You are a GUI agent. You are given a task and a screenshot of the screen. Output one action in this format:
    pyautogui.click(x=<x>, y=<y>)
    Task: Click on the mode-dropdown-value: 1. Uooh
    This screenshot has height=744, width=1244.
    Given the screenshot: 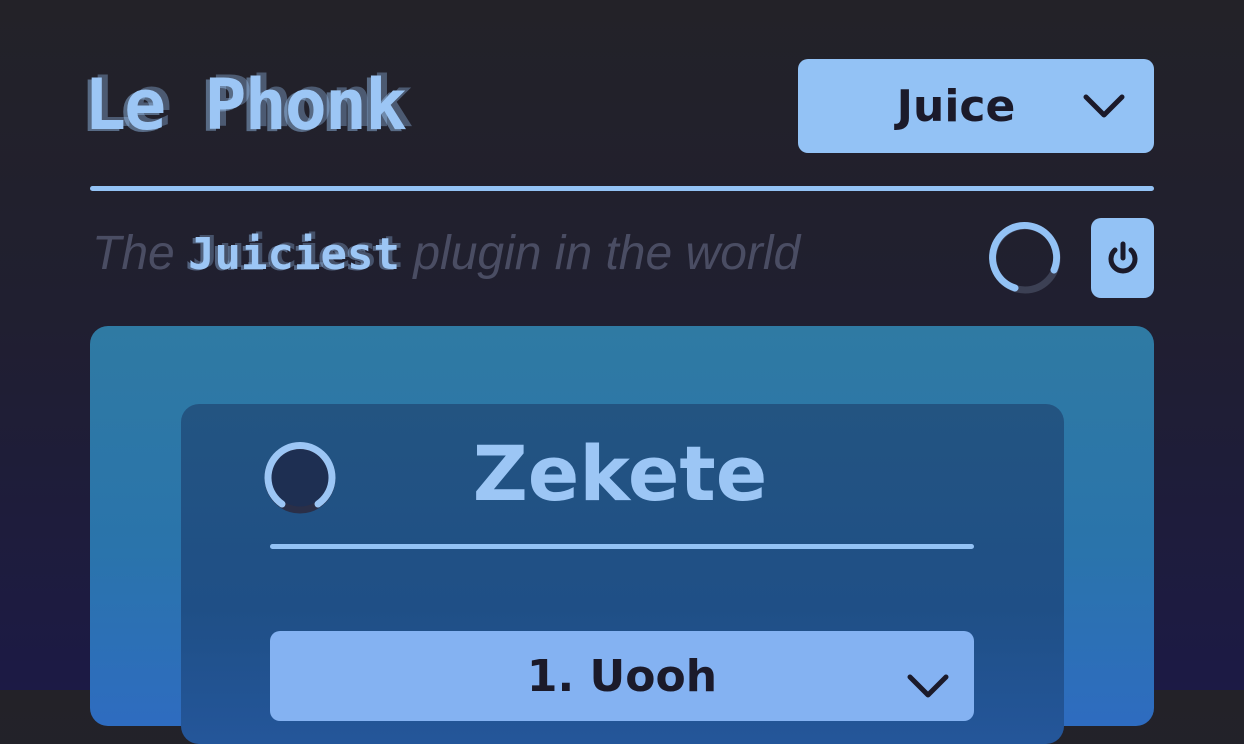 What is the action you would take?
    pyautogui.click(x=622, y=676)
    